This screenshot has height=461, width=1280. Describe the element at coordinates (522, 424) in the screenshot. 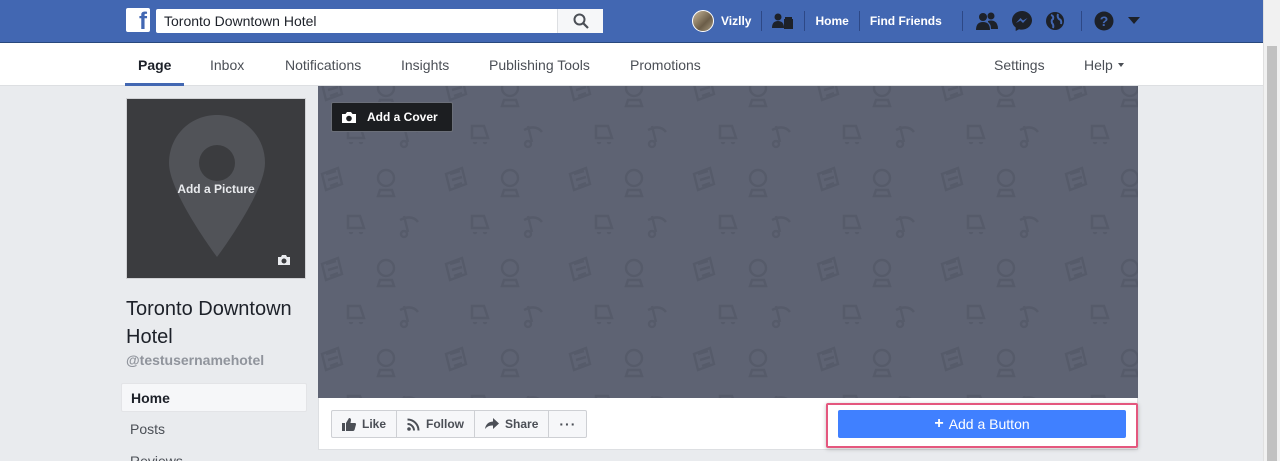

I see `share-label: Share` at that location.